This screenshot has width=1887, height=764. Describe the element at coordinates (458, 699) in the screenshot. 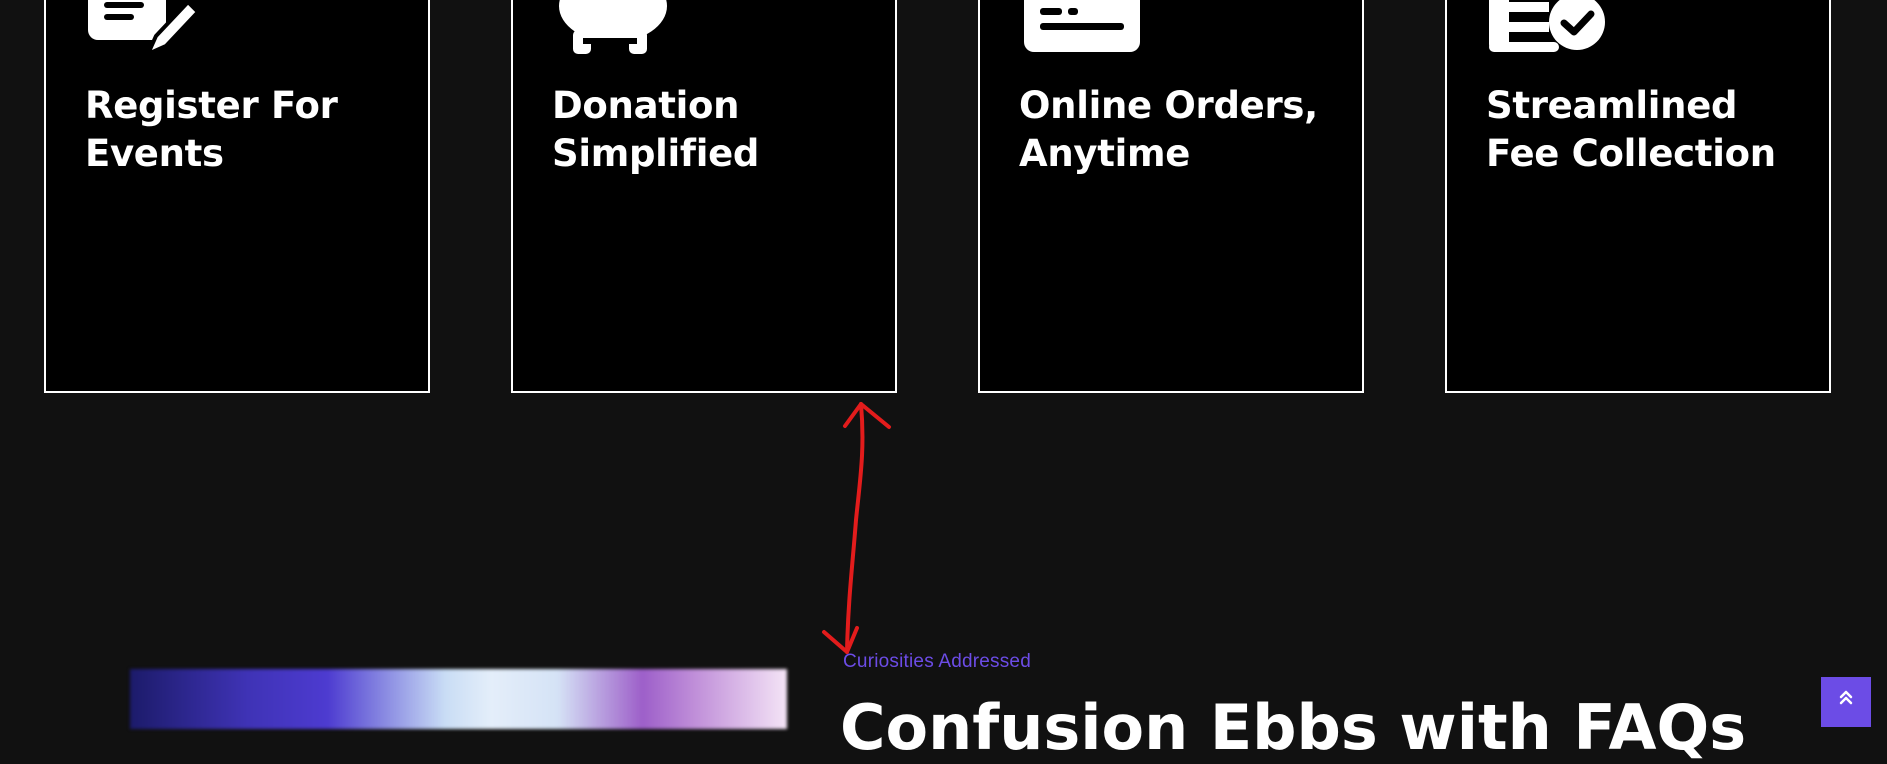

I see `faq-illustration-image` at that location.